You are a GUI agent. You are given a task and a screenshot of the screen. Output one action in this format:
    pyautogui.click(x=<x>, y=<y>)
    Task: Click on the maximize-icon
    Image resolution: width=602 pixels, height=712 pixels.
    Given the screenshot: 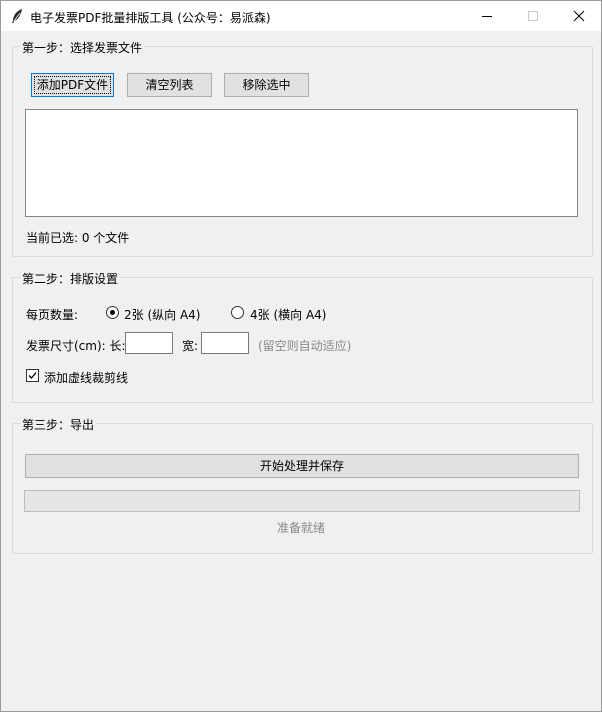 What is the action you would take?
    pyautogui.click(x=533, y=16)
    